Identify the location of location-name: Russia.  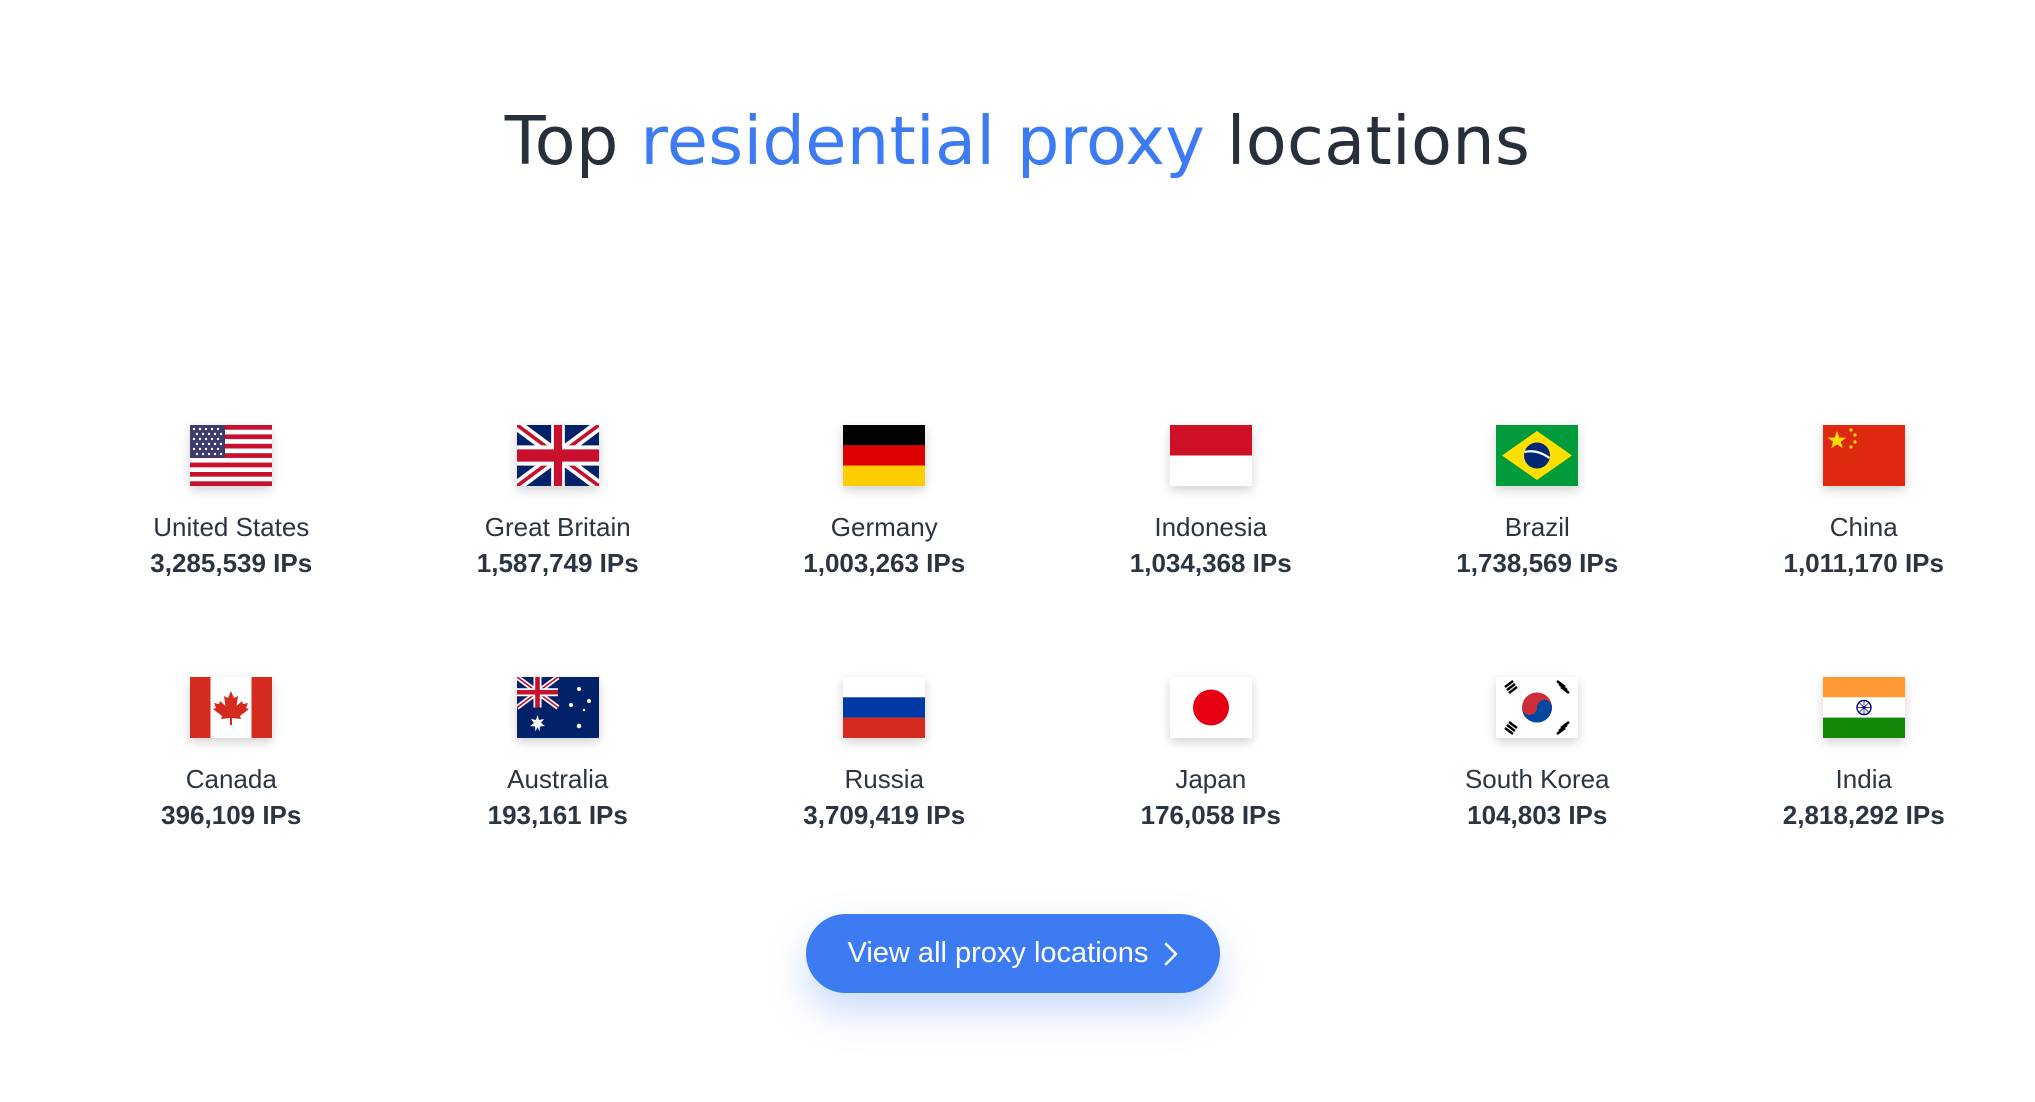
(884, 779).